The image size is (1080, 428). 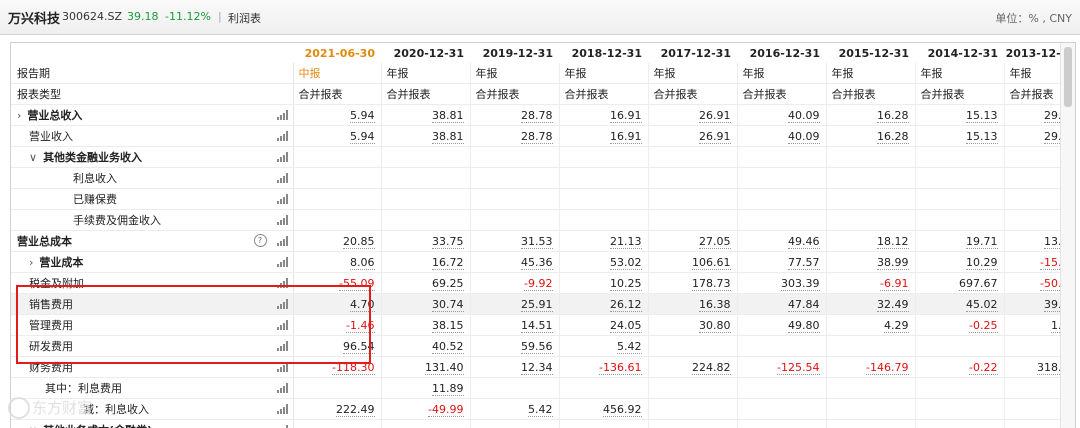 I want to click on row-label-cell: 报表类型, so click(x=152, y=94).